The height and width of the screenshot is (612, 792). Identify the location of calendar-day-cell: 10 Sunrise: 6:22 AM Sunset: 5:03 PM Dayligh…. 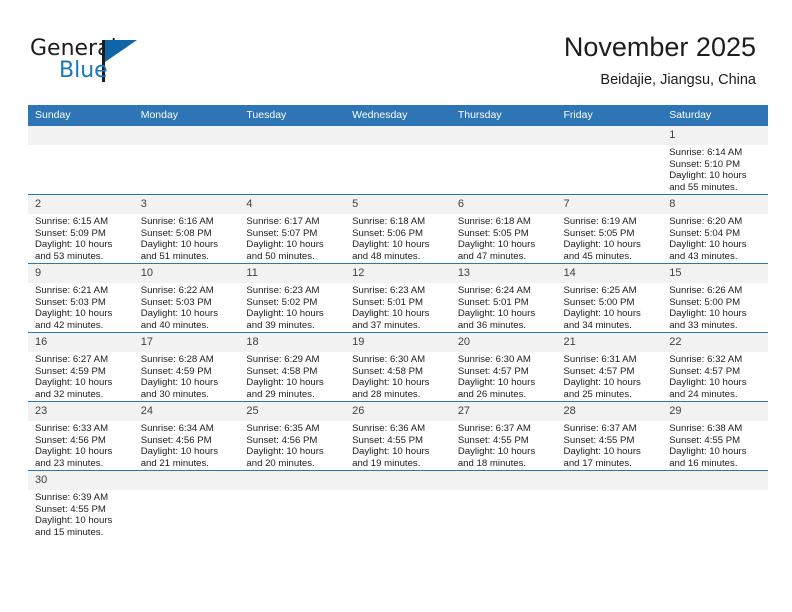
(186, 298).